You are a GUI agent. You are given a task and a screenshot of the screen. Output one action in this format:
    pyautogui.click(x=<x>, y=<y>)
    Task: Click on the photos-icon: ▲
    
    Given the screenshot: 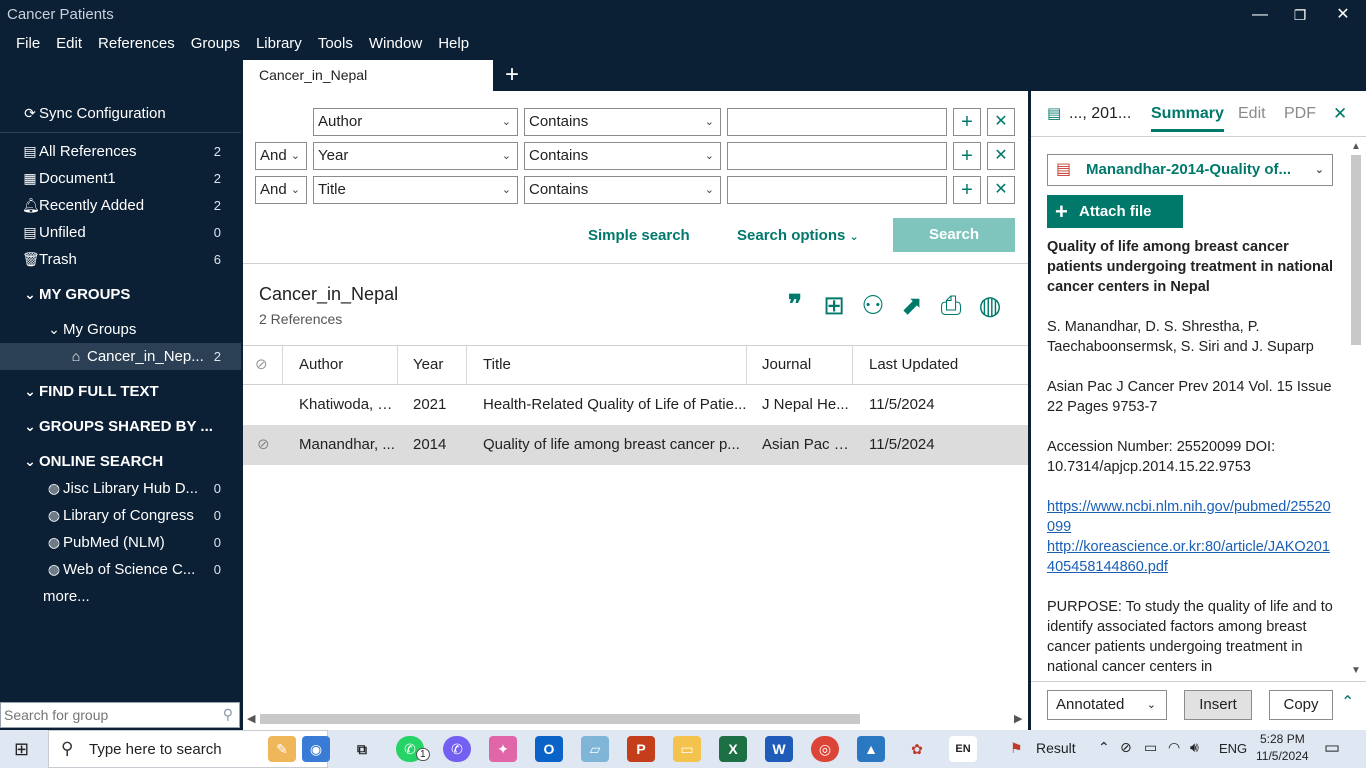 What is the action you would take?
    pyautogui.click(x=871, y=749)
    